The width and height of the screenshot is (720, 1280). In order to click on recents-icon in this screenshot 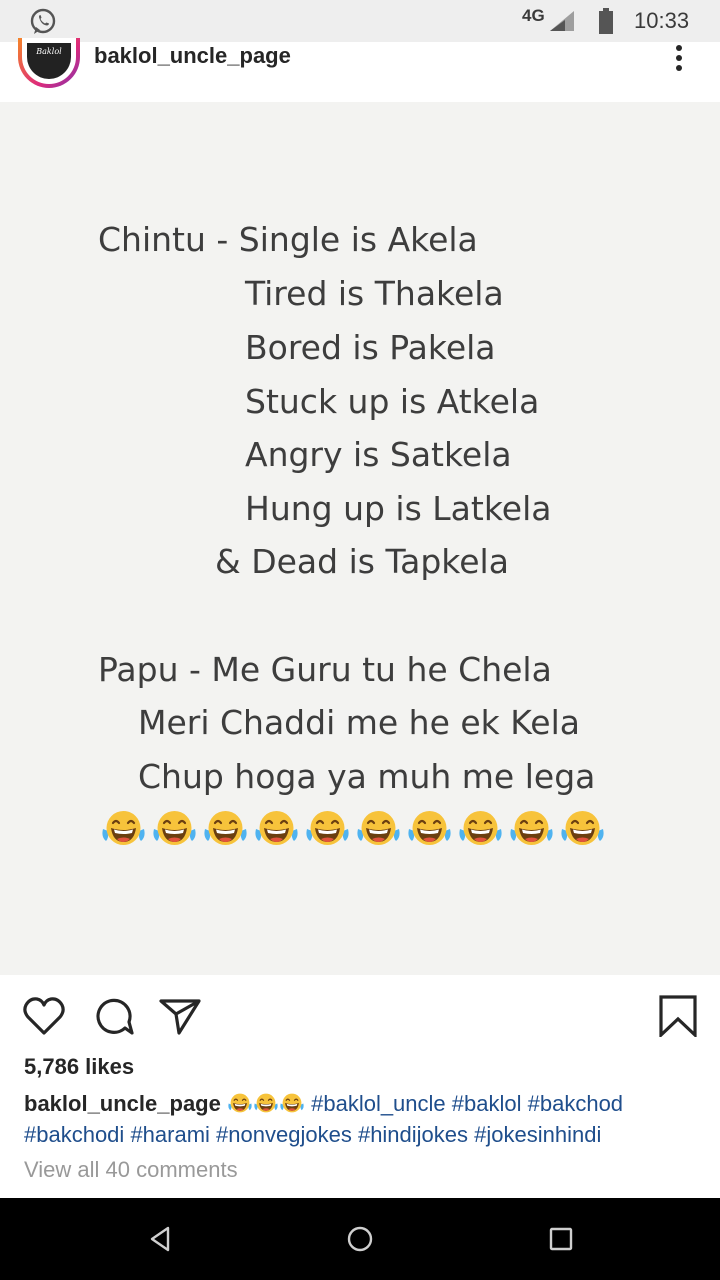, I will do `click(561, 1239)`.